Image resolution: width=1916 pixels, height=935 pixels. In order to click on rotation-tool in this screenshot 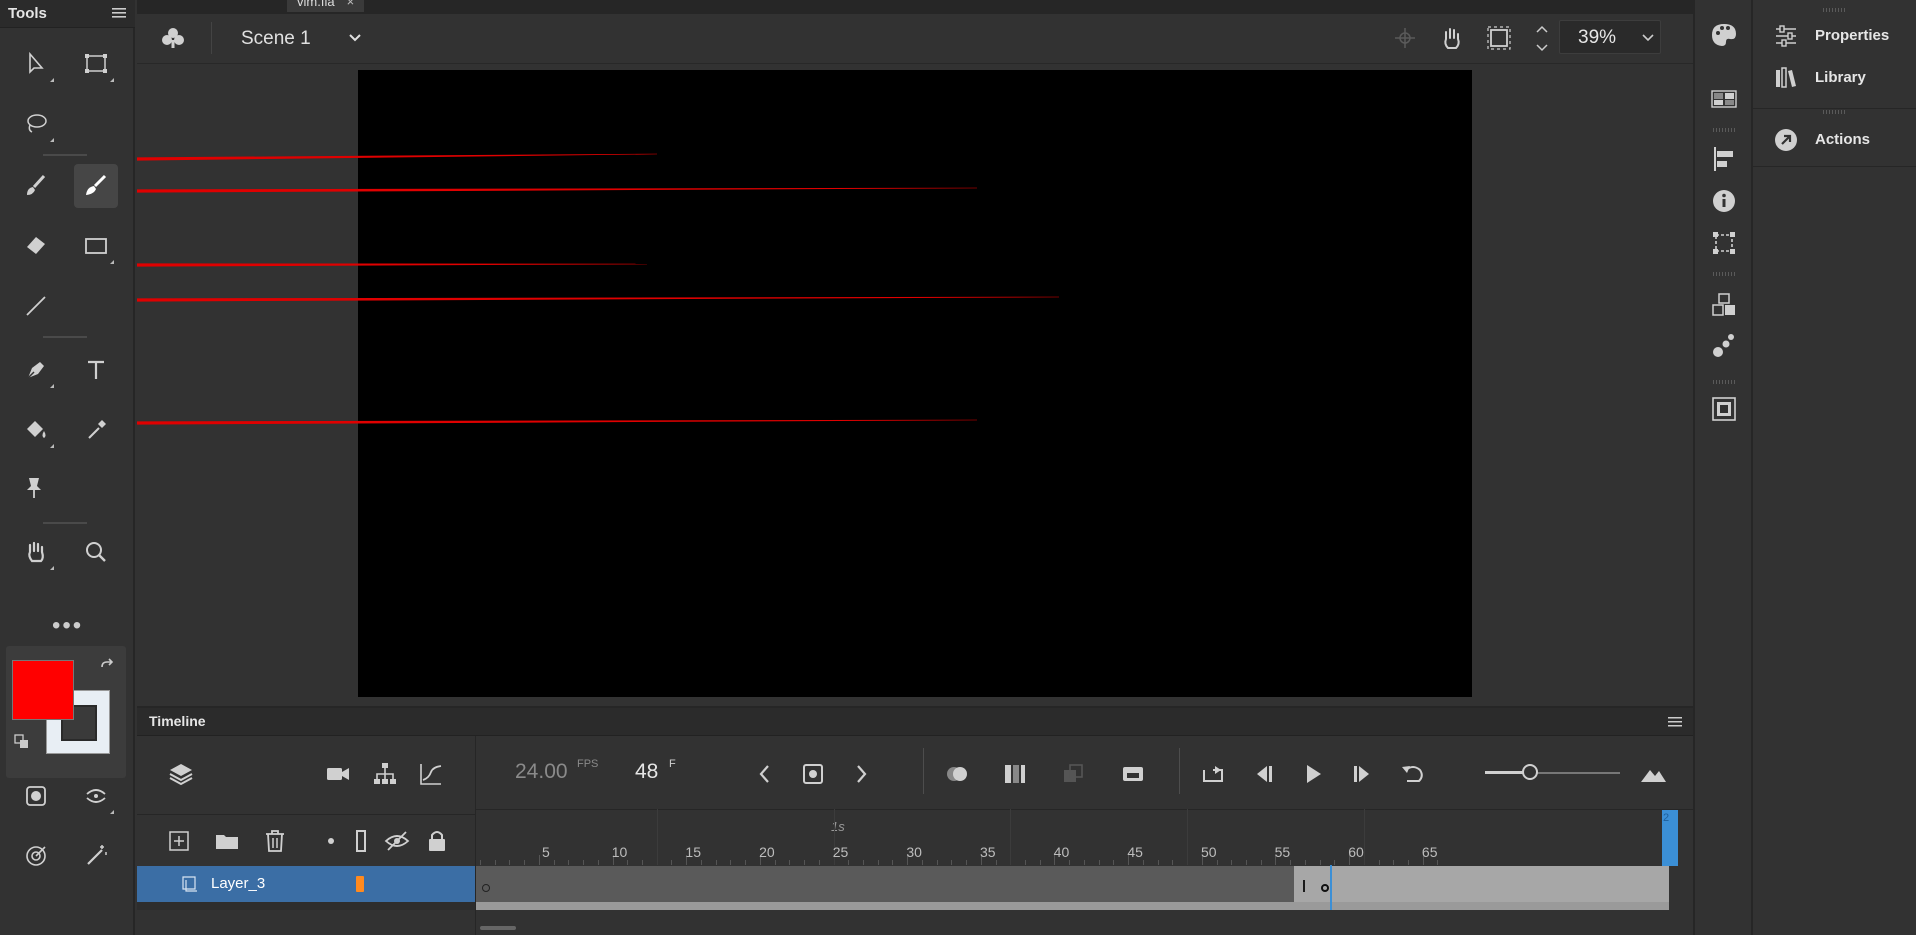, I will do `click(96, 796)`.